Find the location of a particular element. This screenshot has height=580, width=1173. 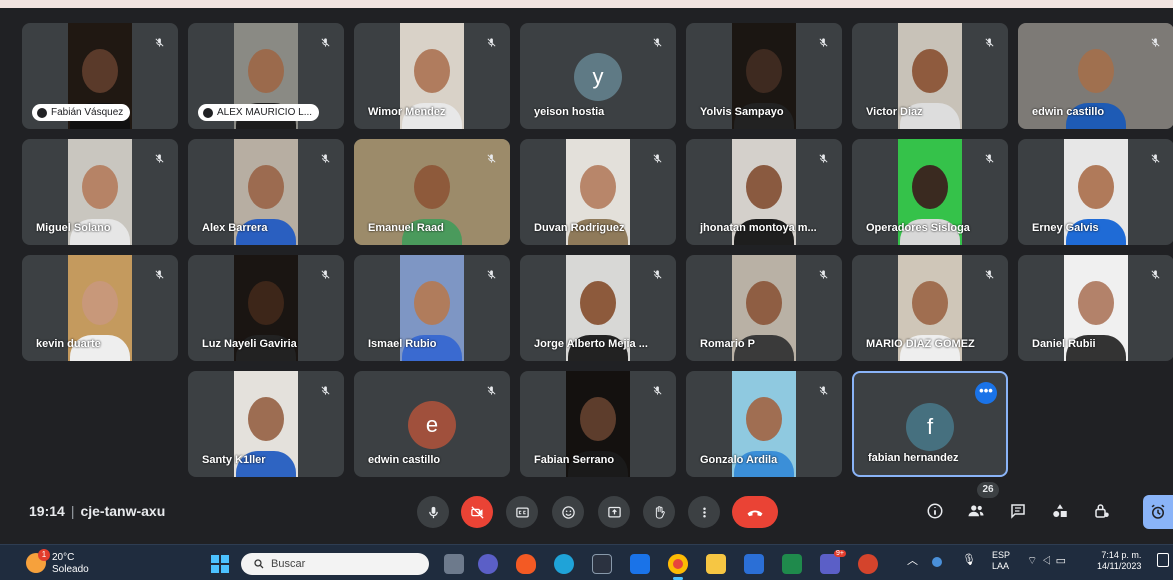

host-controls-button is located at coordinates (1102, 511).